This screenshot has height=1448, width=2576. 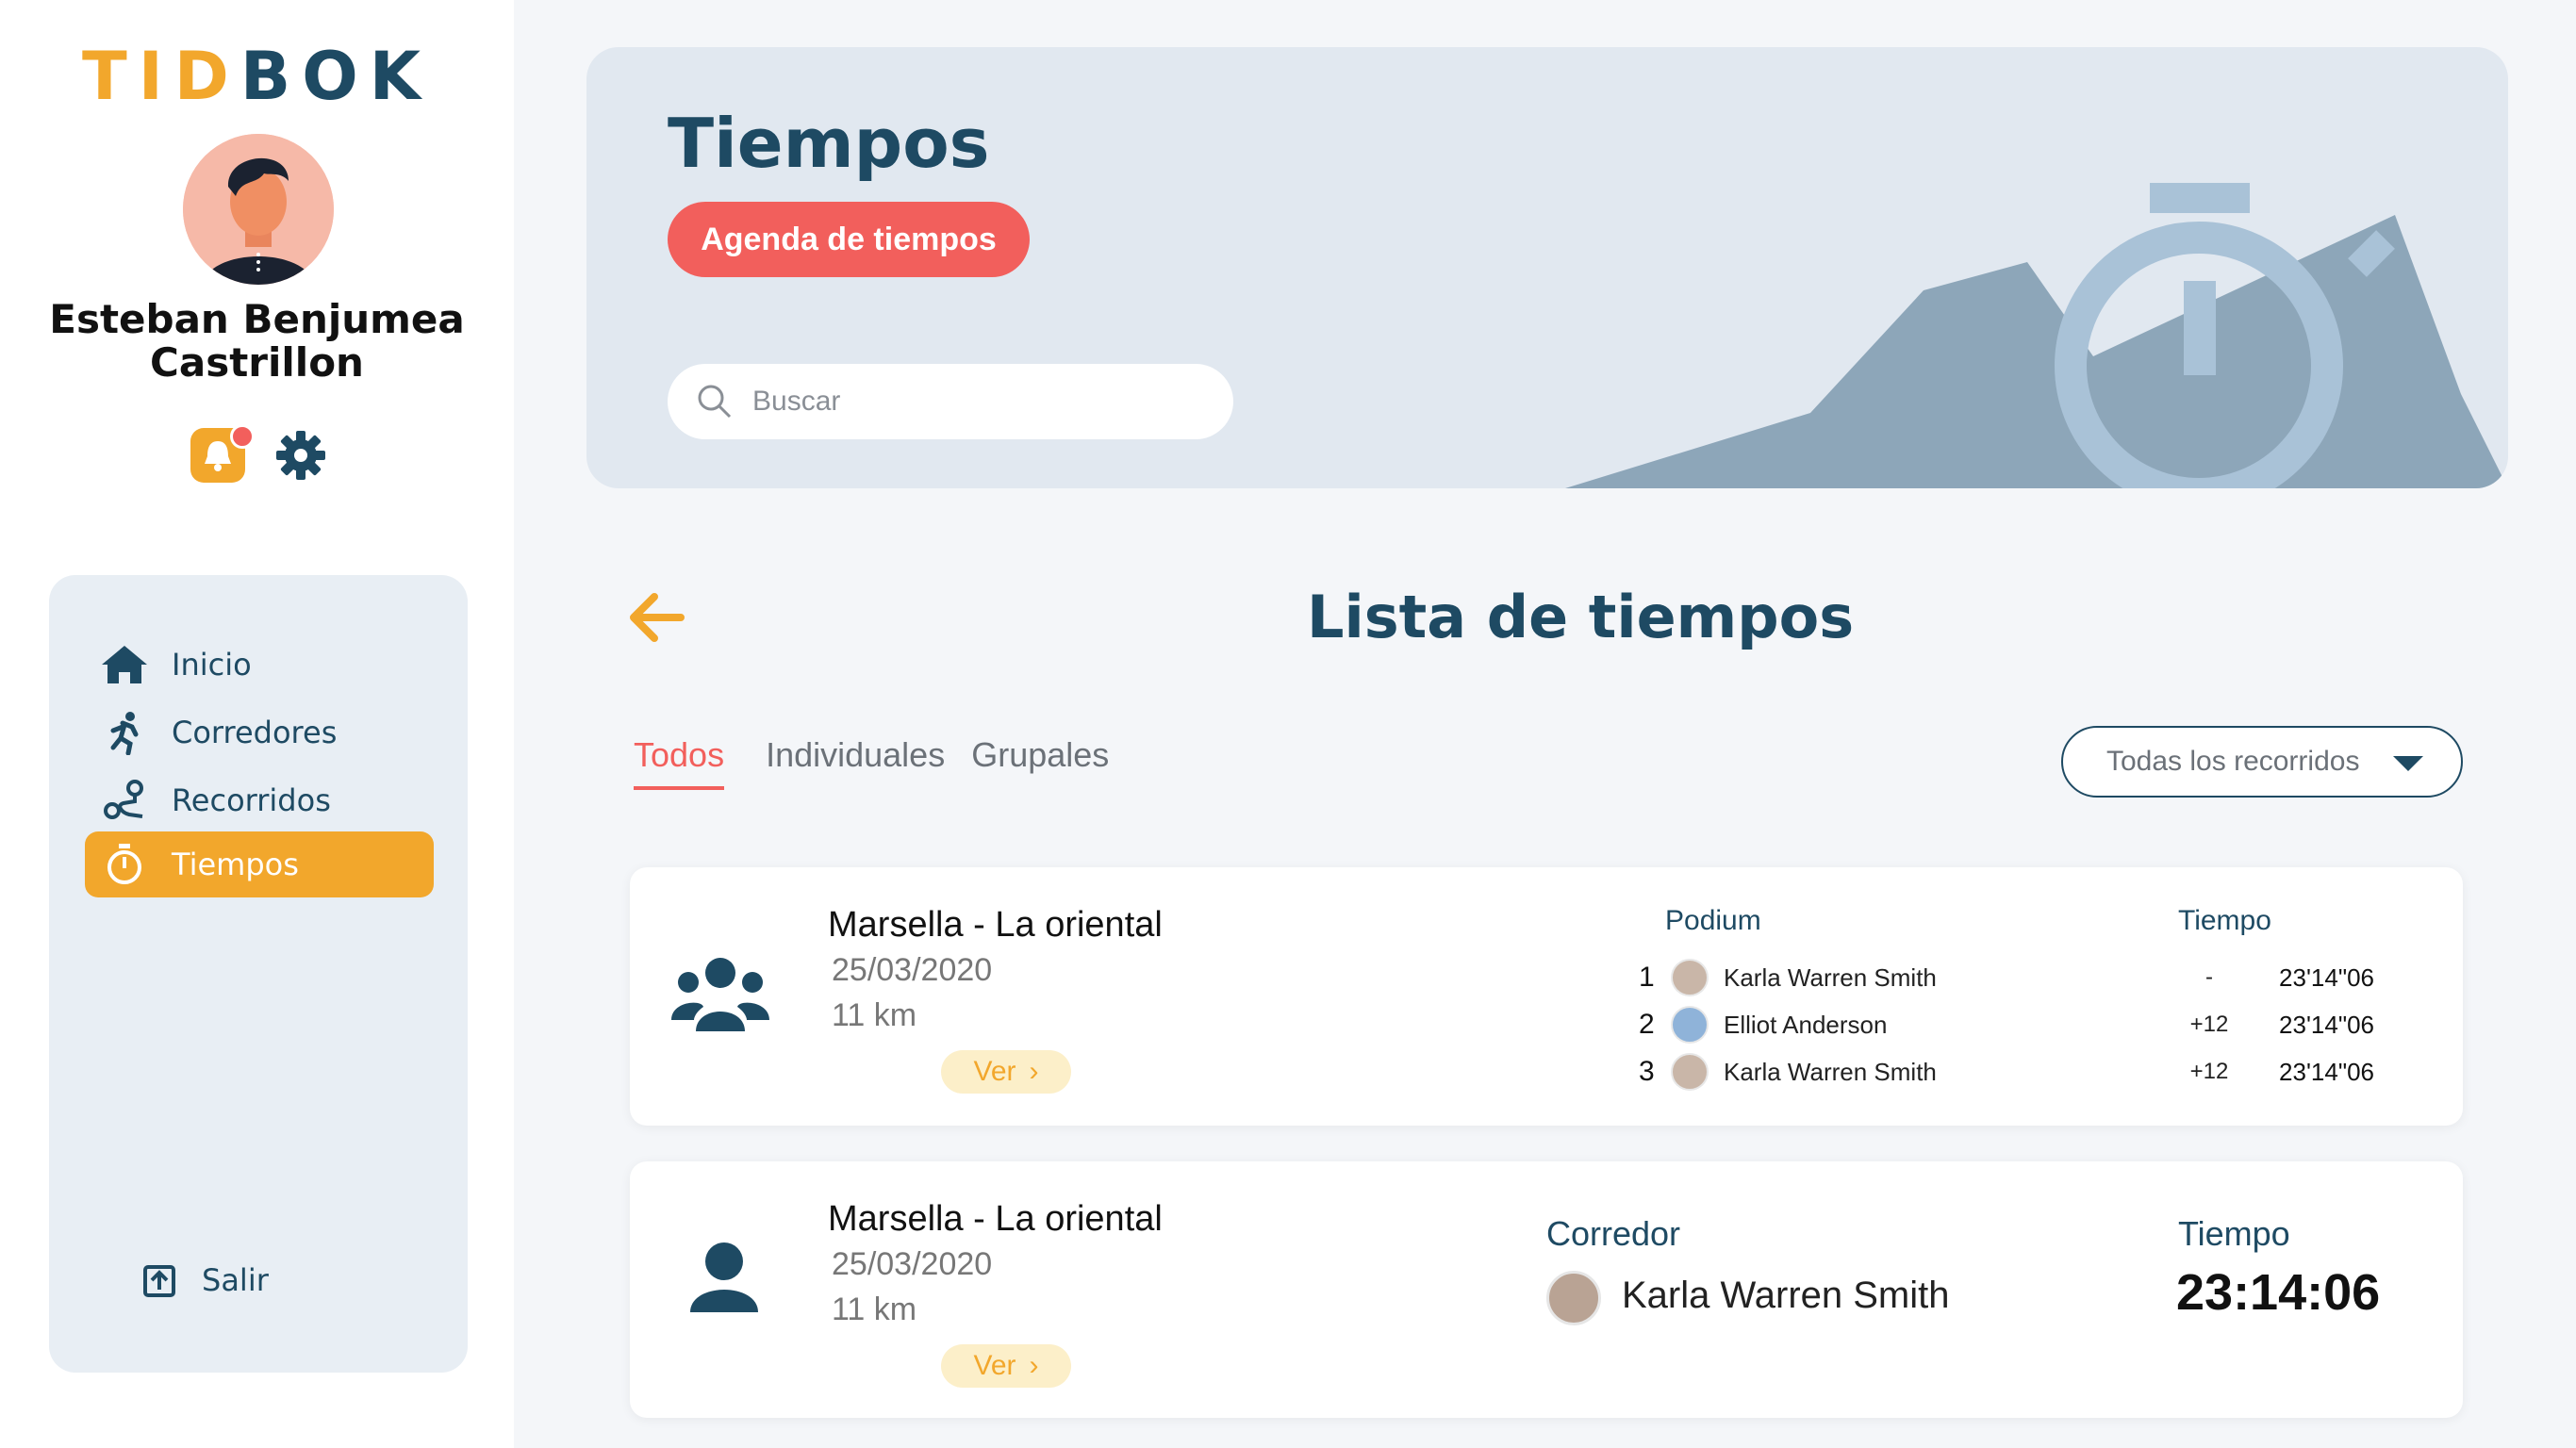 I want to click on chevron-down-icon, so click(x=2408, y=763).